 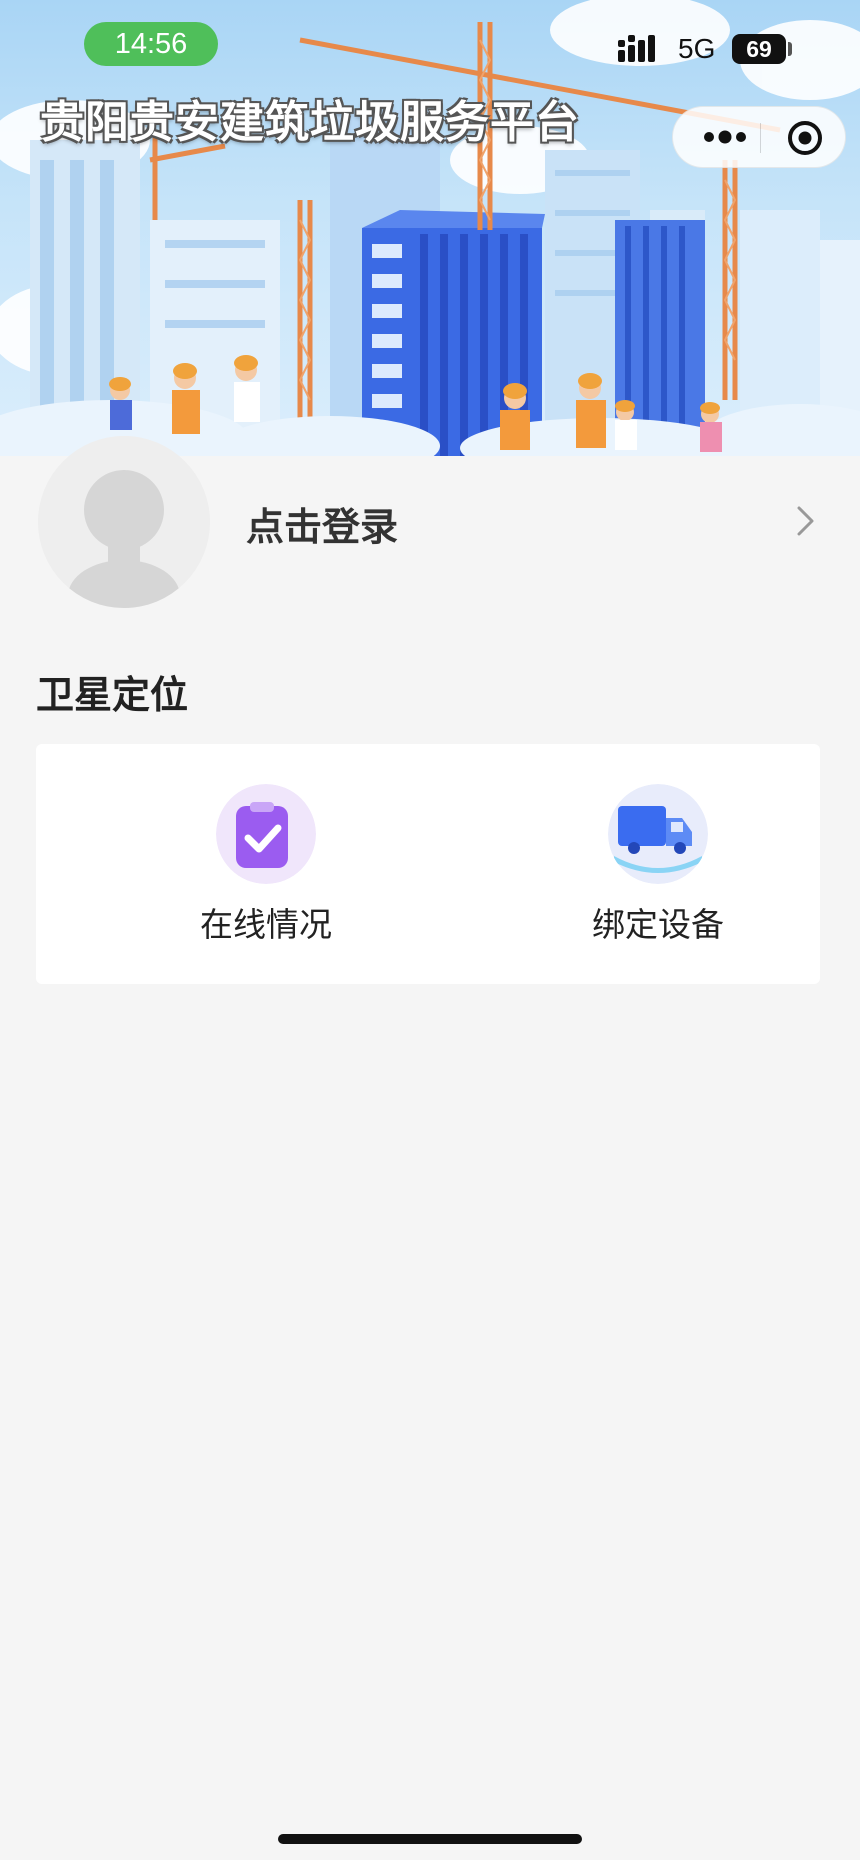 What do you see at coordinates (790, 49) in the screenshot?
I see `battery-icon` at bounding box center [790, 49].